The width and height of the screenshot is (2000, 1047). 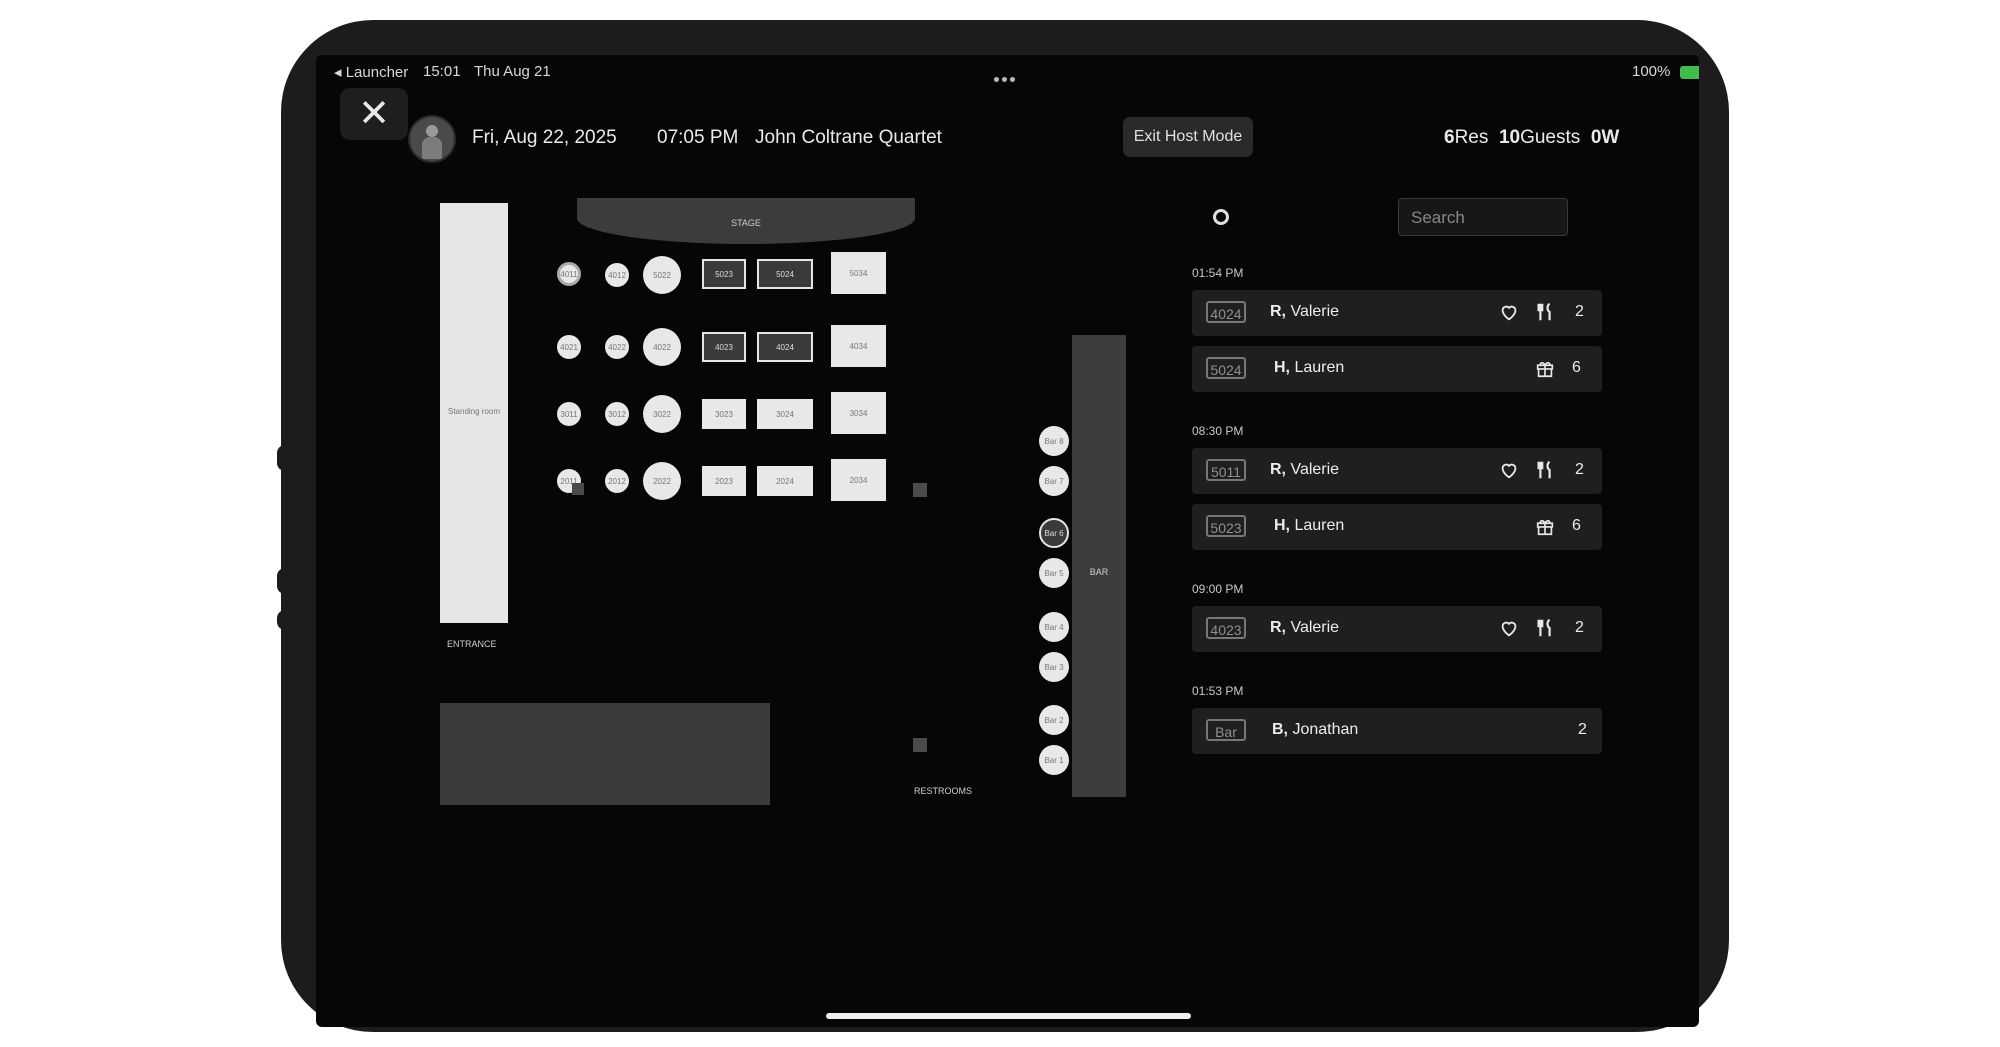 I want to click on table-4023: 4023, so click(x=724, y=347).